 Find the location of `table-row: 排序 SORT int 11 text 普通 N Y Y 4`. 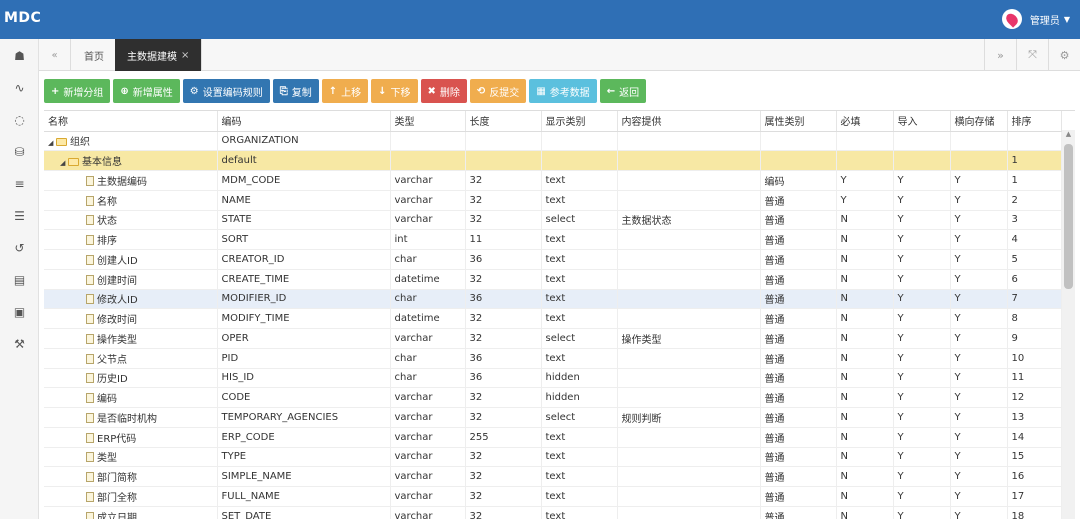

table-row: 排序 SORT int 11 text 普通 N Y Y 4 is located at coordinates (553, 239).